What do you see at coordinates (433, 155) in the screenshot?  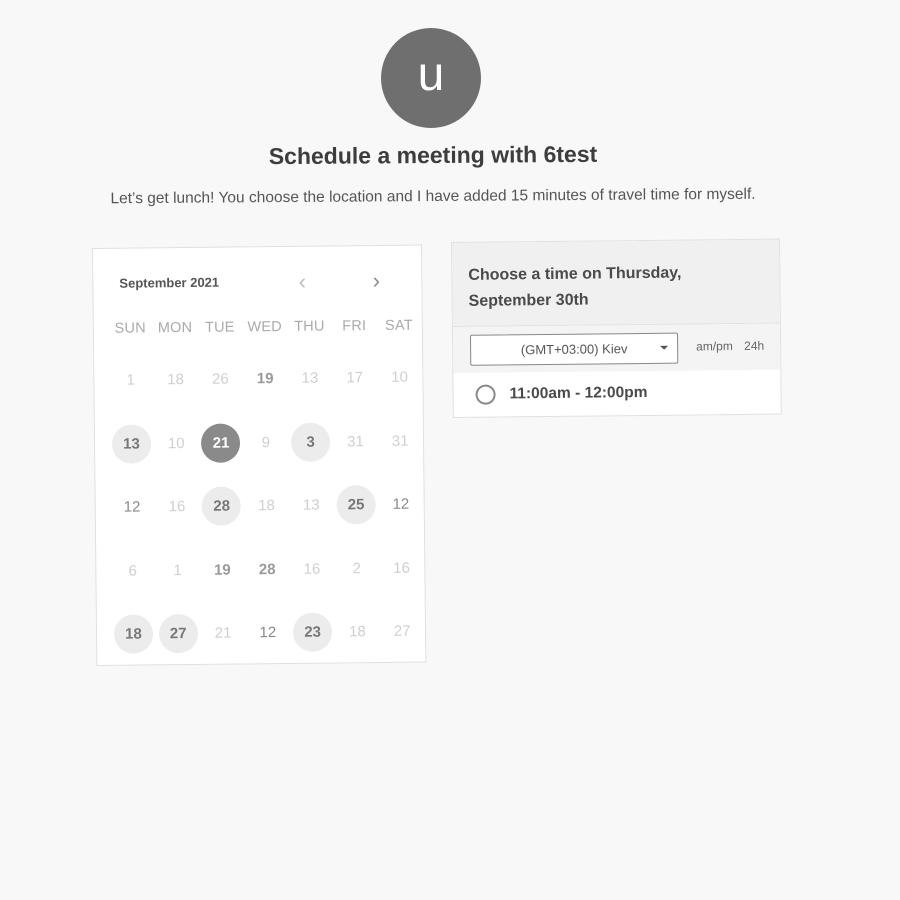 I see `page-title: Schedule a meeting with 6test` at bounding box center [433, 155].